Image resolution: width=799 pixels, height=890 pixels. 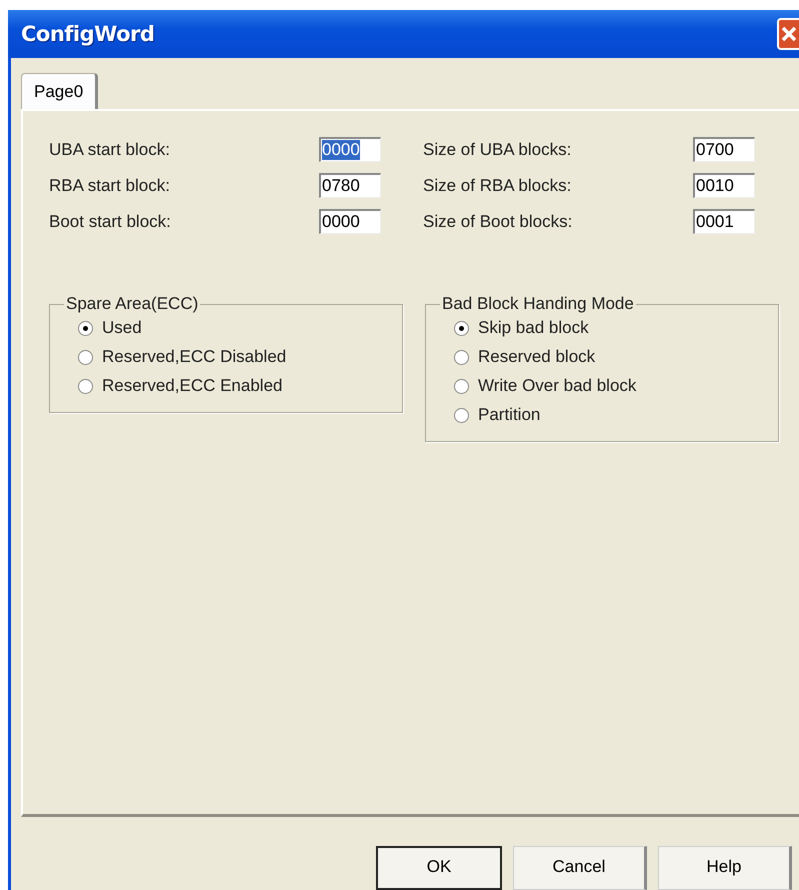 I want to click on field-label: Size of RBA blocks:, so click(x=497, y=186).